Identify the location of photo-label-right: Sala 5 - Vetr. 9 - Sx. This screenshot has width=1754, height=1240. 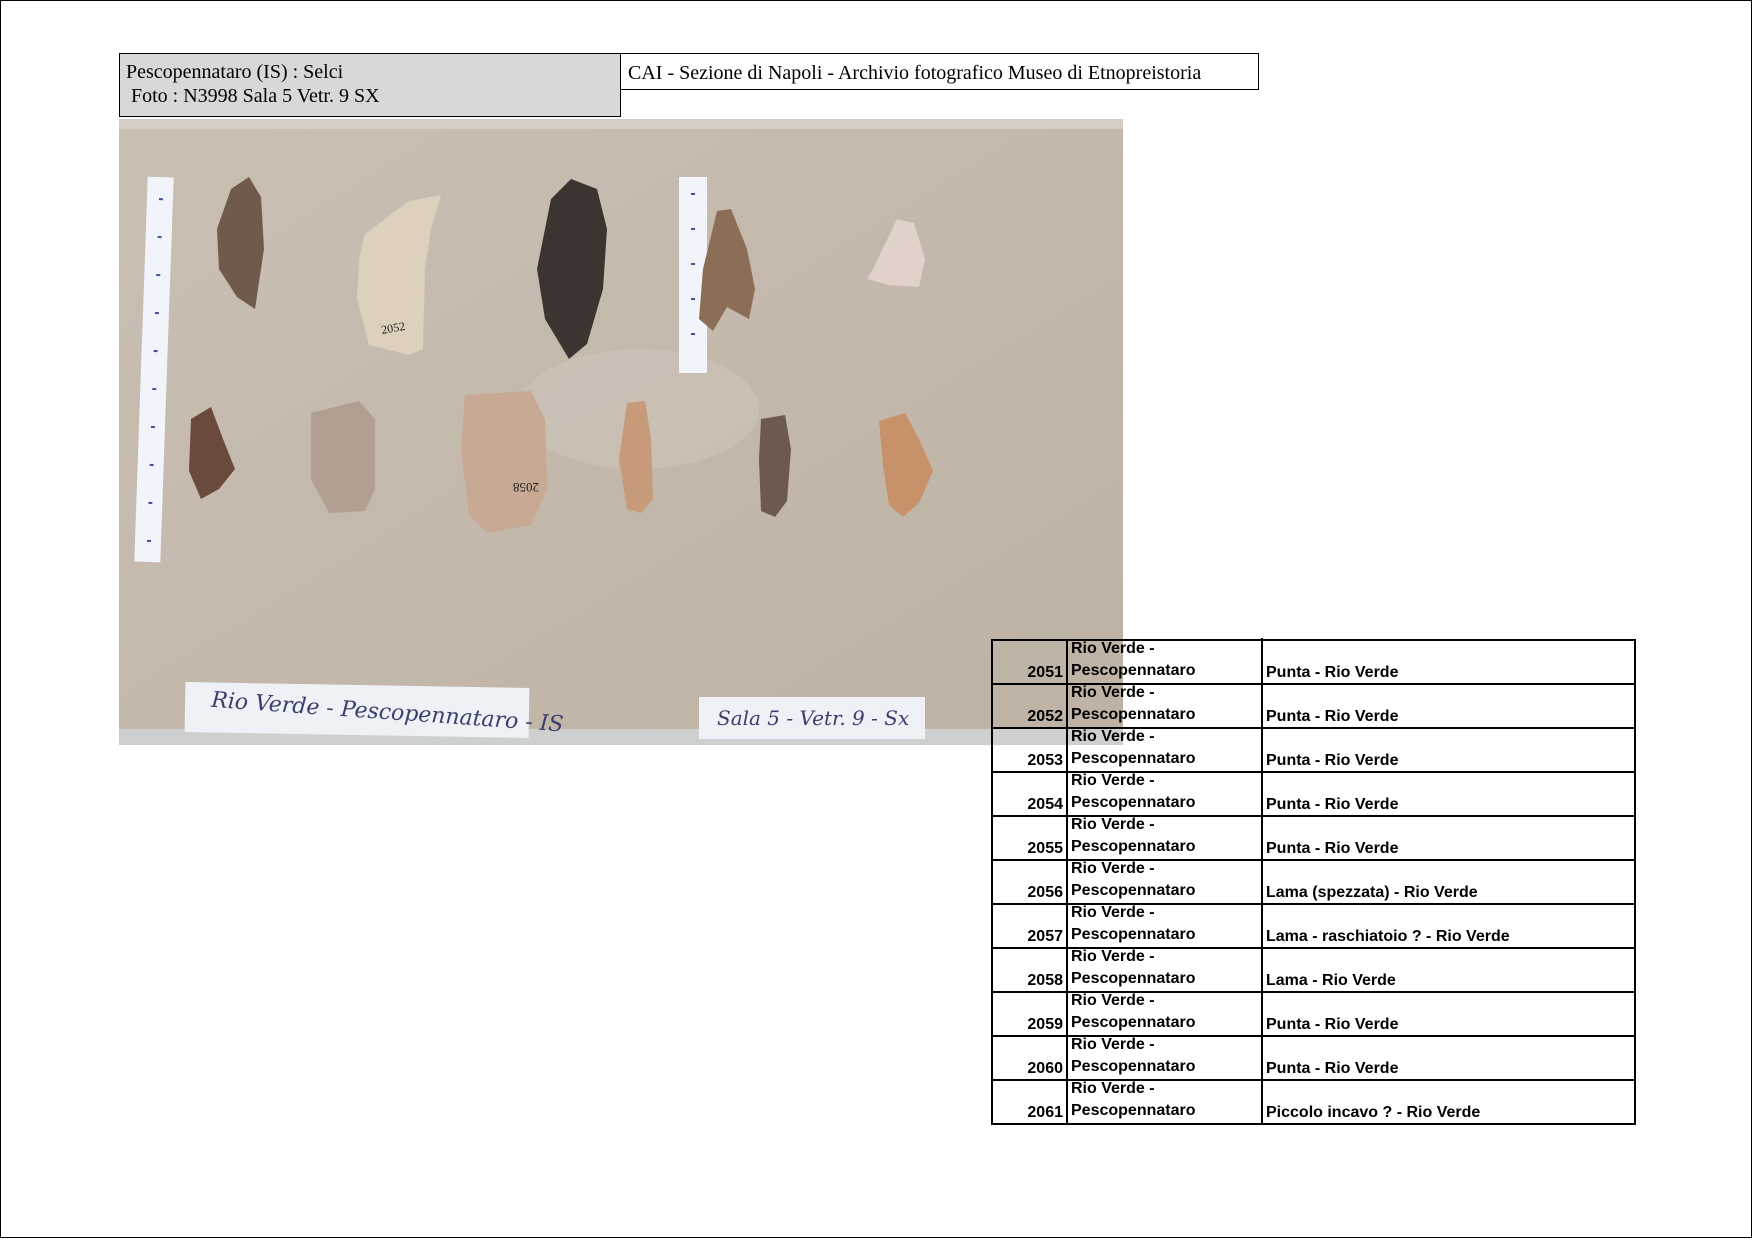
(812, 718).